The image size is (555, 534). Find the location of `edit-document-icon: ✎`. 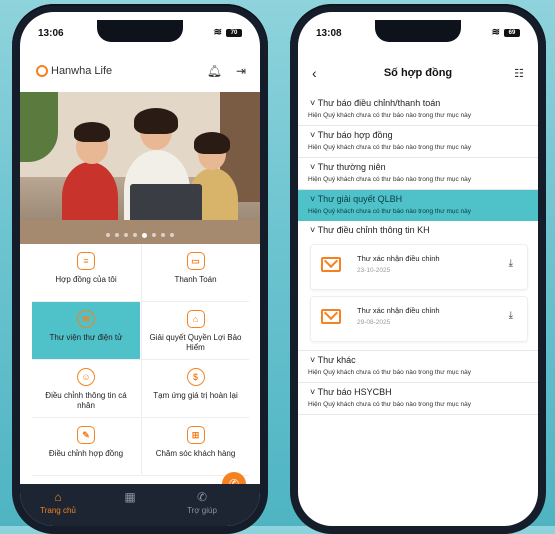

edit-document-icon: ✎ is located at coordinates (86, 435).